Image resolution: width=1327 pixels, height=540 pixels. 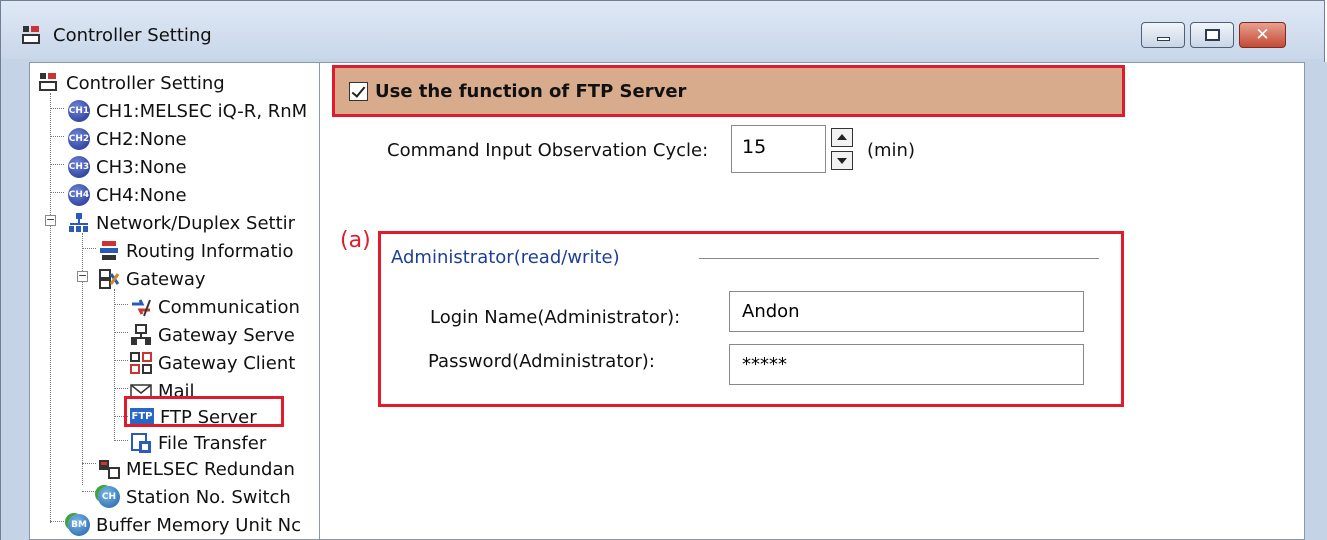 I want to click on gateway-client-icon, so click(x=141, y=363).